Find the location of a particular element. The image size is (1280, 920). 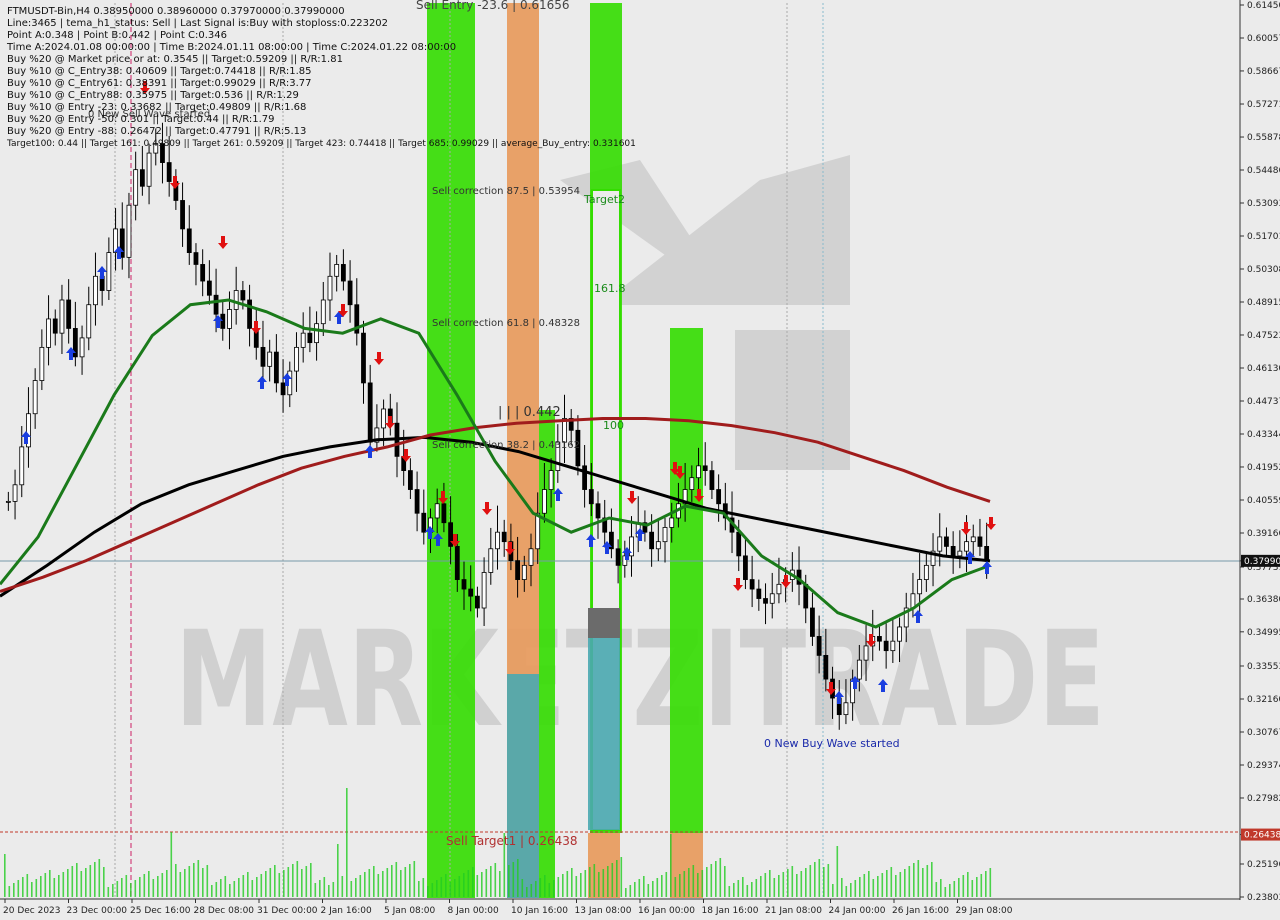

date-tick-label: 8 Jan 00:00 is located at coordinates (474, 911).